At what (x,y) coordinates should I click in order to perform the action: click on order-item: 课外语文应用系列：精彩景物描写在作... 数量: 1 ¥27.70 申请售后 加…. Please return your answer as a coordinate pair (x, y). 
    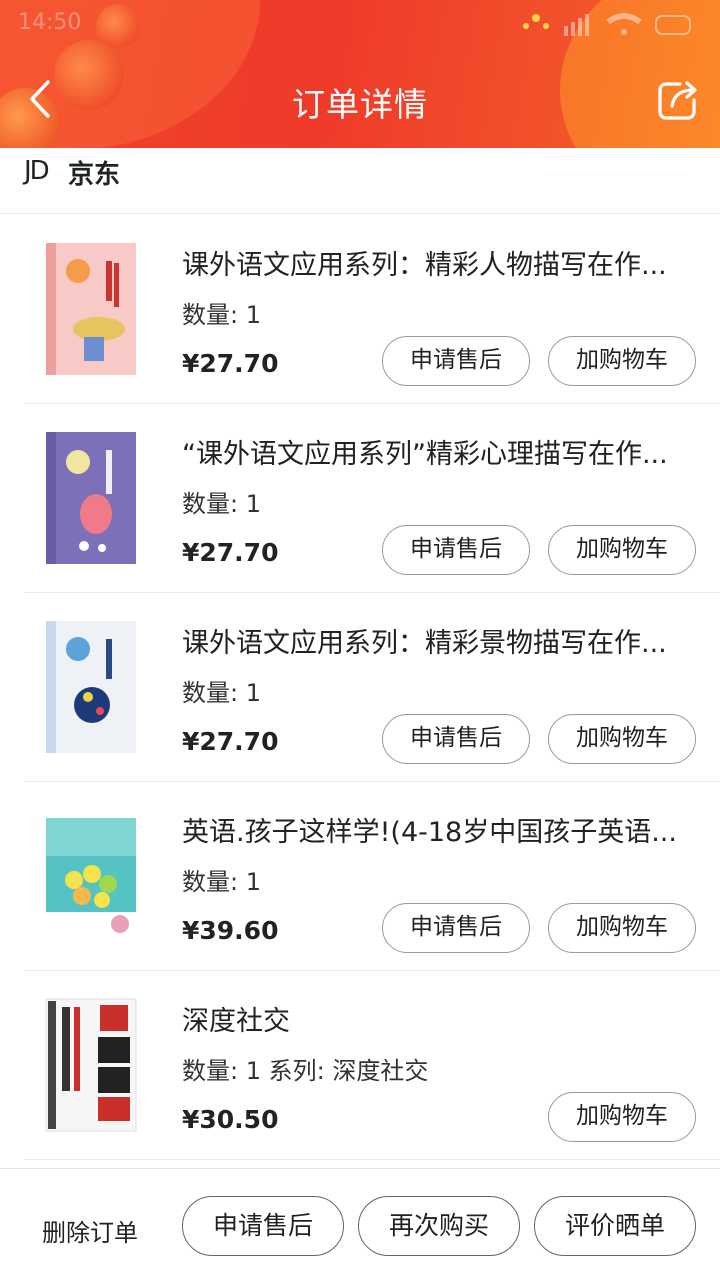
    Looking at the image, I should click on (360, 687).